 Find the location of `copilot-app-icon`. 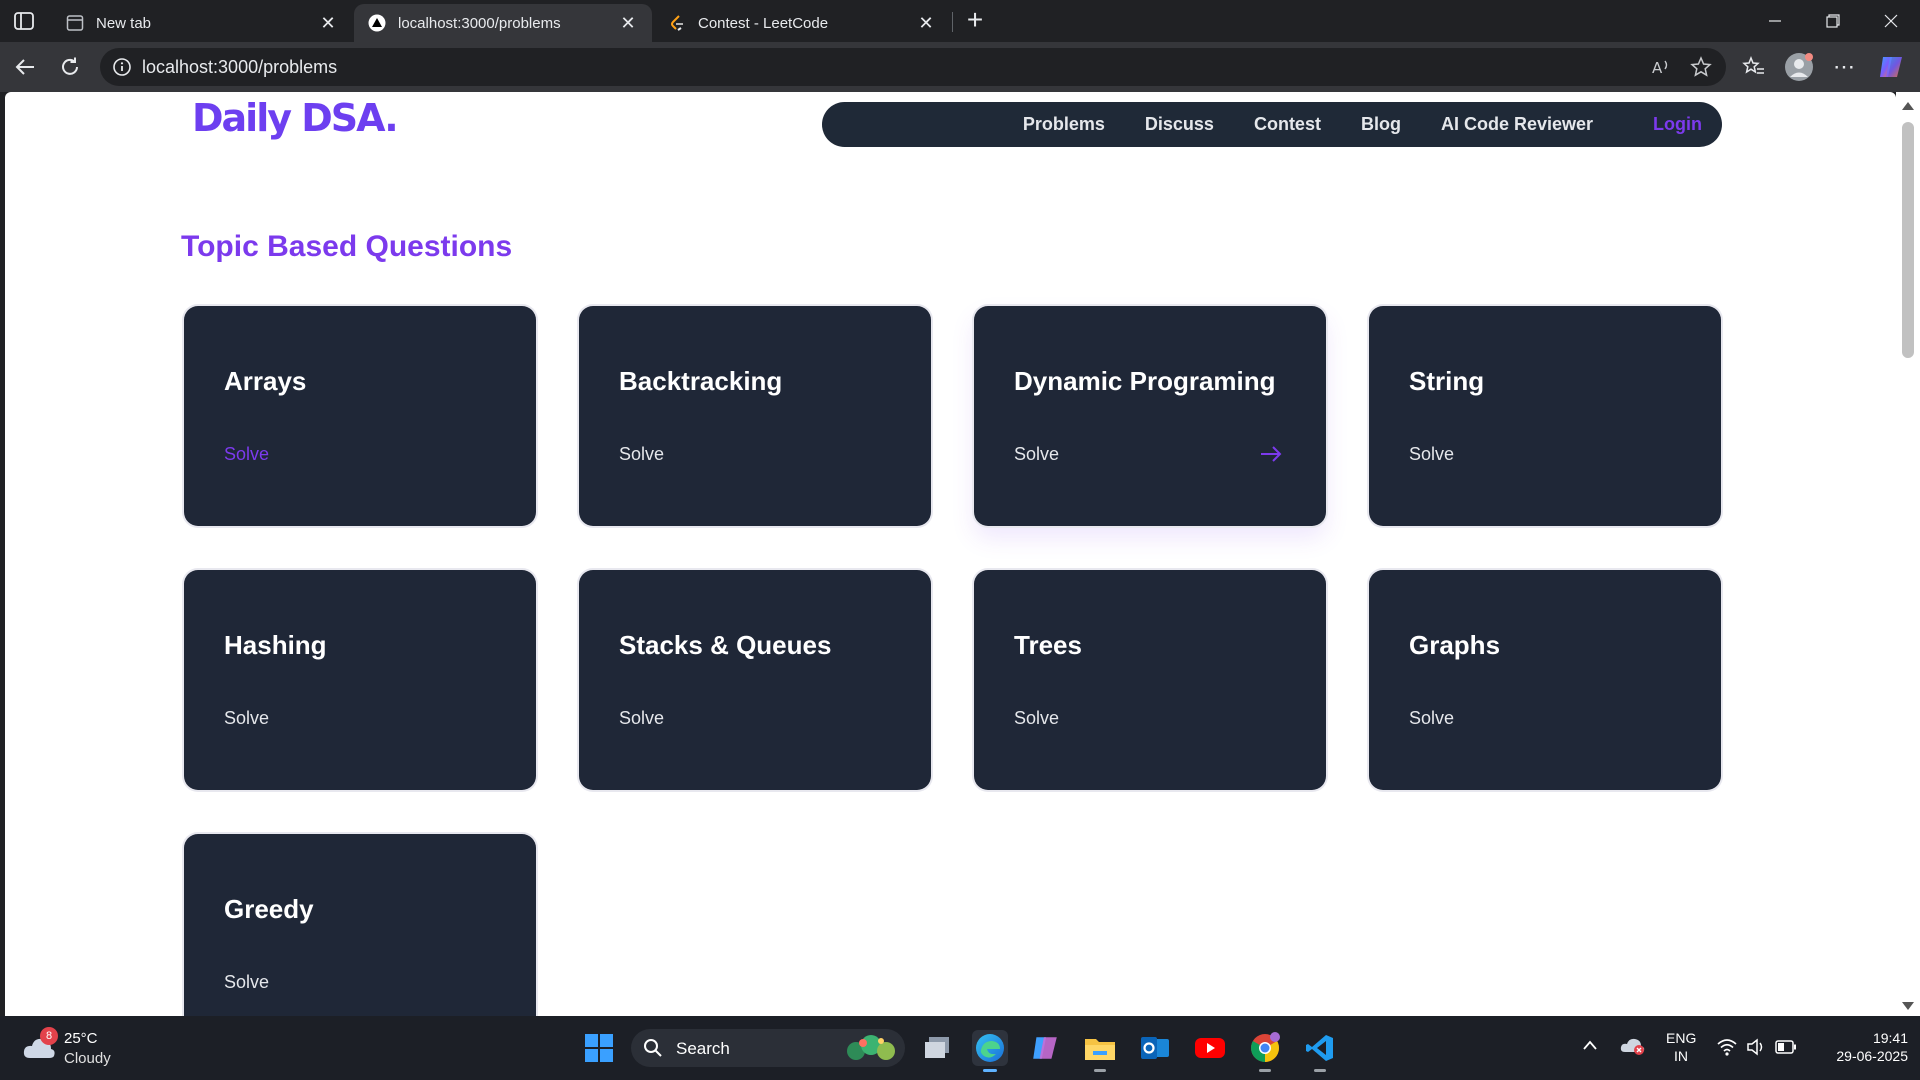

copilot-app-icon is located at coordinates (1045, 1048).